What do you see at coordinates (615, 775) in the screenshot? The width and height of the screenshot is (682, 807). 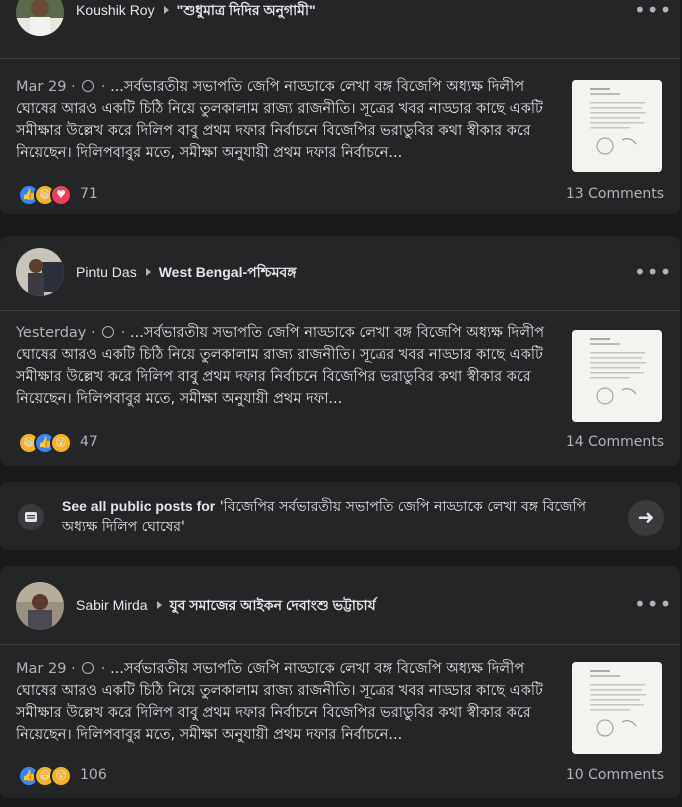 I see `comments-link: 10 Comments` at bounding box center [615, 775].